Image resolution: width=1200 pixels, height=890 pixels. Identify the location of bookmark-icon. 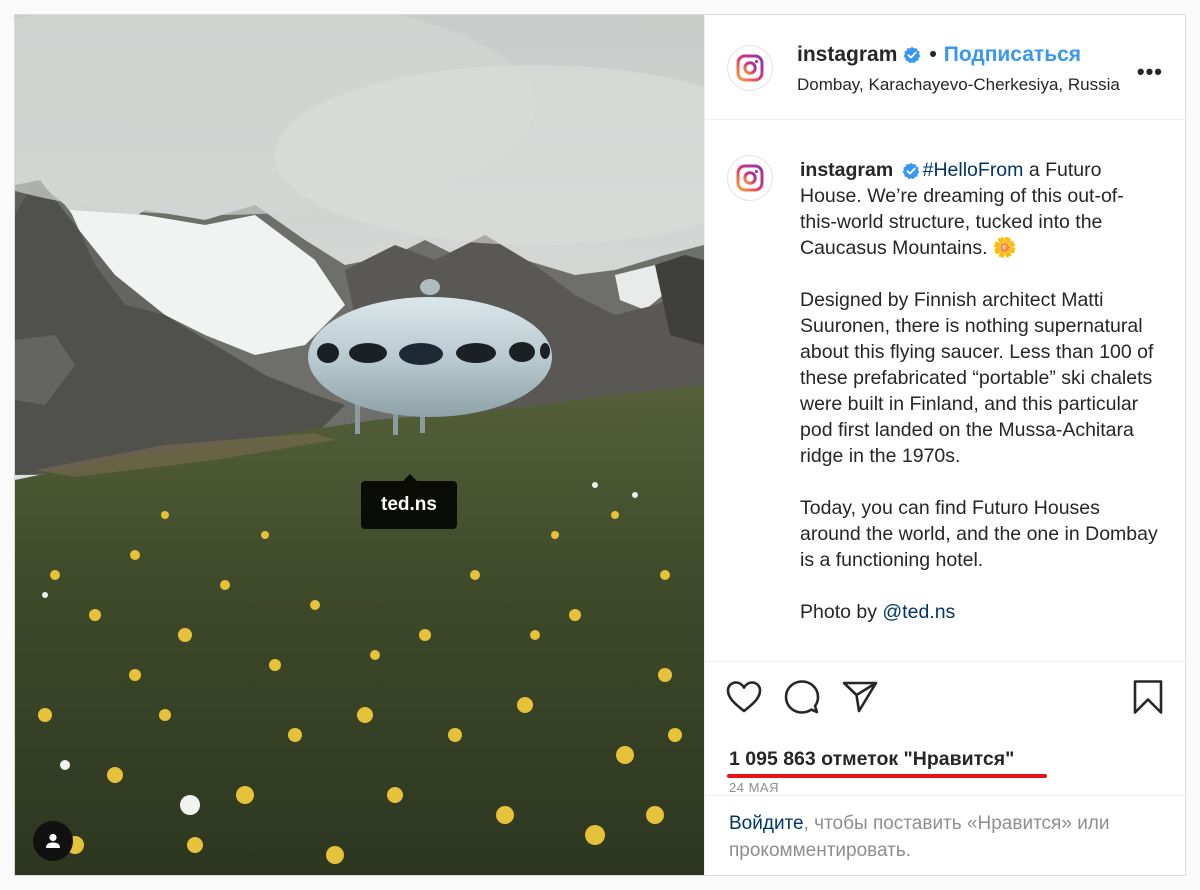
(1148, 697).